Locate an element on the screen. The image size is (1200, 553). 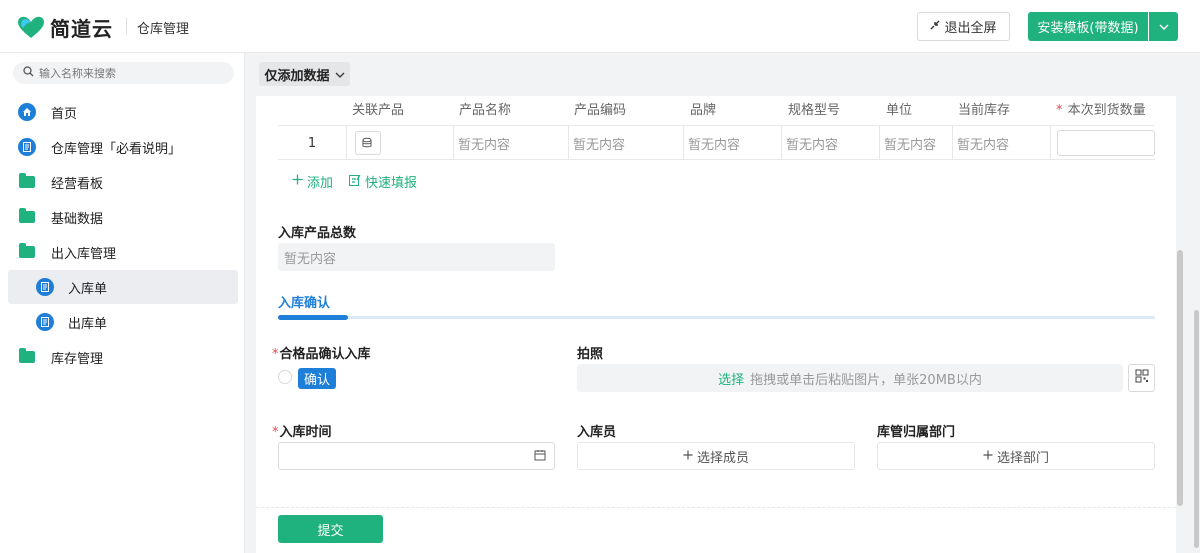
sidebar-item-label: 出入库管理 is located at coordinates (84, 254).